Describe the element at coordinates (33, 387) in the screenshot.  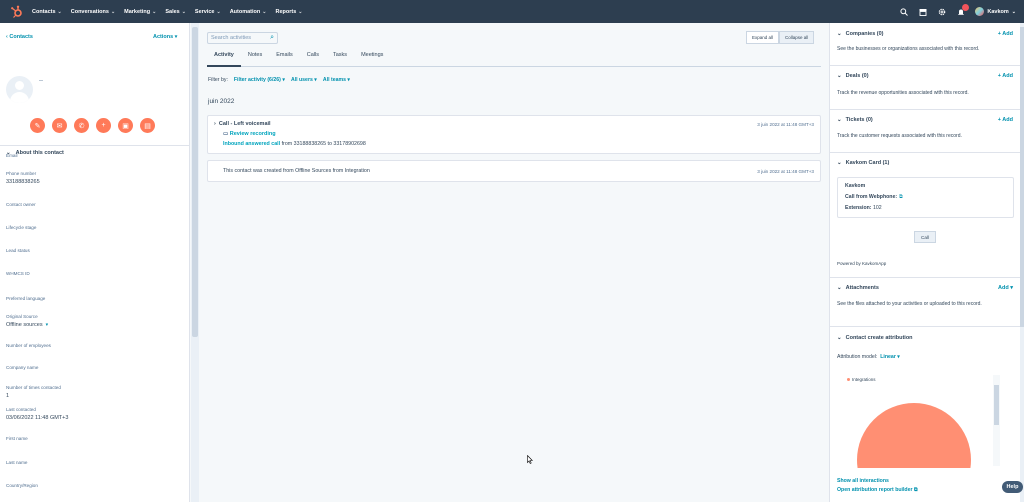
I see `prop-times-contacted-label: Number of times contacted` at that location.